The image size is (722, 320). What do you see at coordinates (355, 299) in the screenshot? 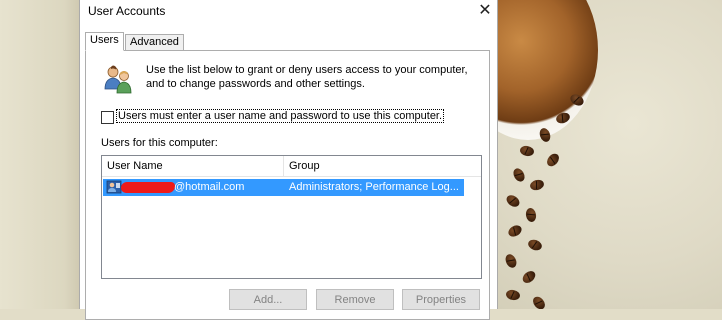
I see `remove-button: Remove` at bounding box center [355, 299].